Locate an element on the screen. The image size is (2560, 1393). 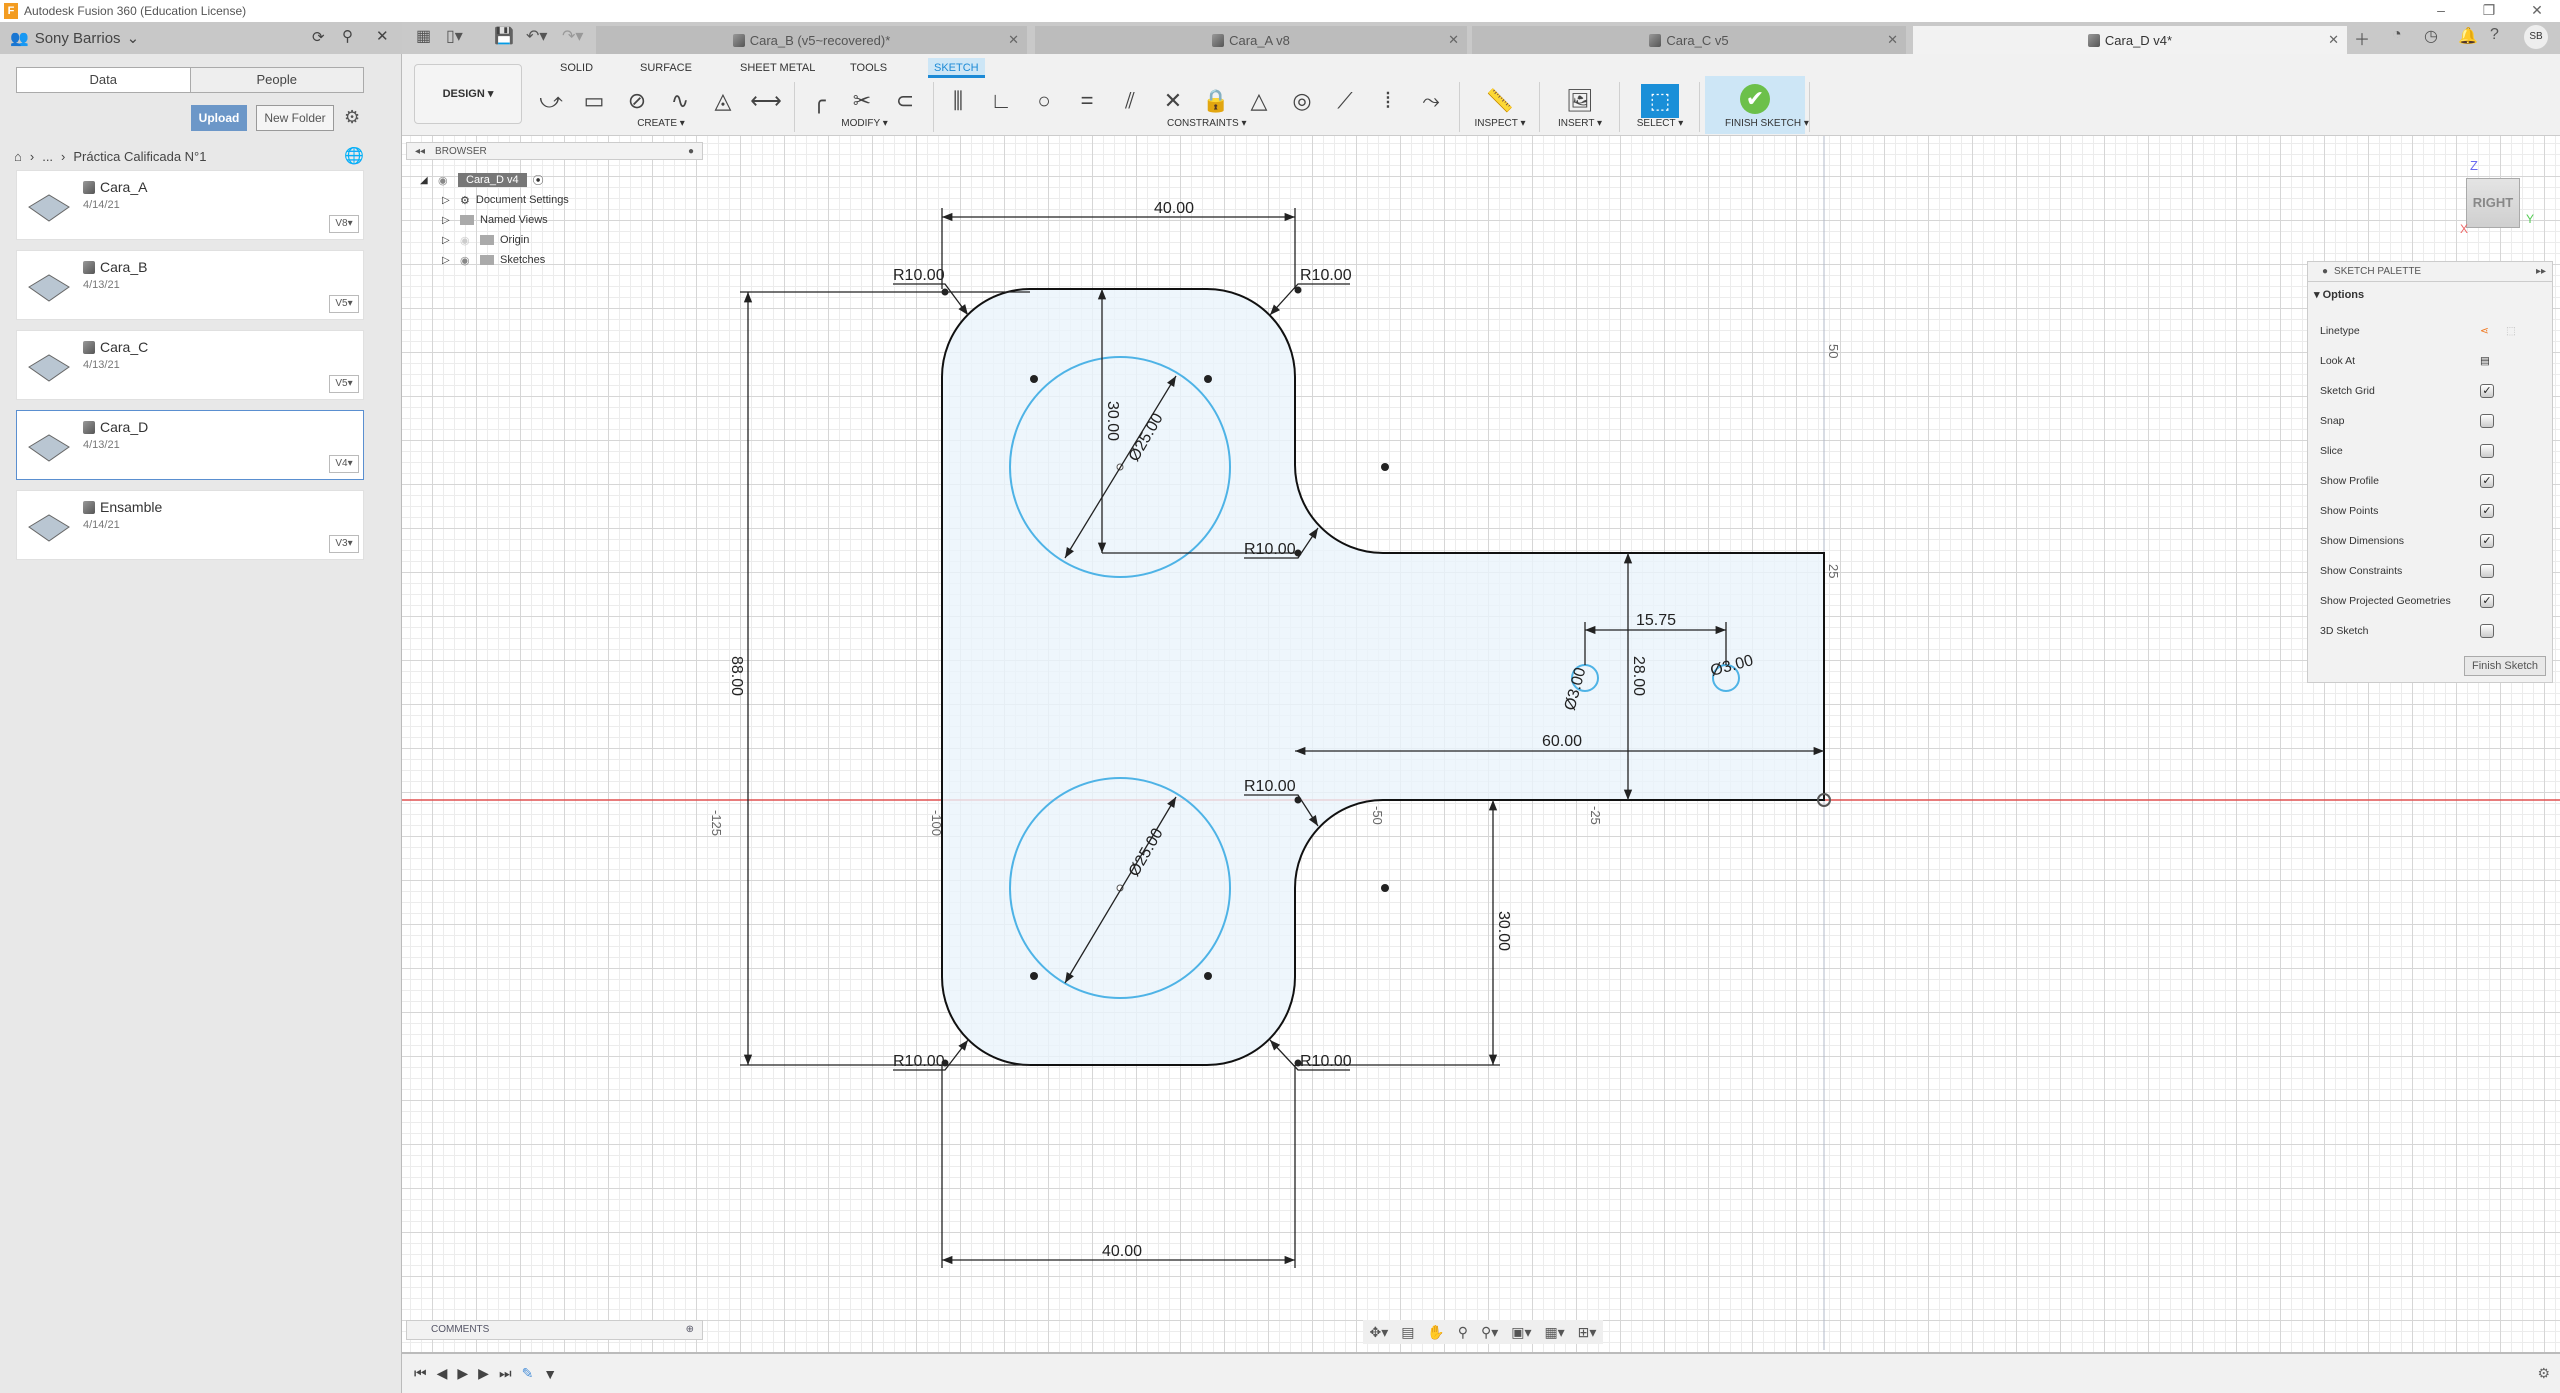
collapse-browser-icon: ◂◂ is located at coordinates (420, 151).